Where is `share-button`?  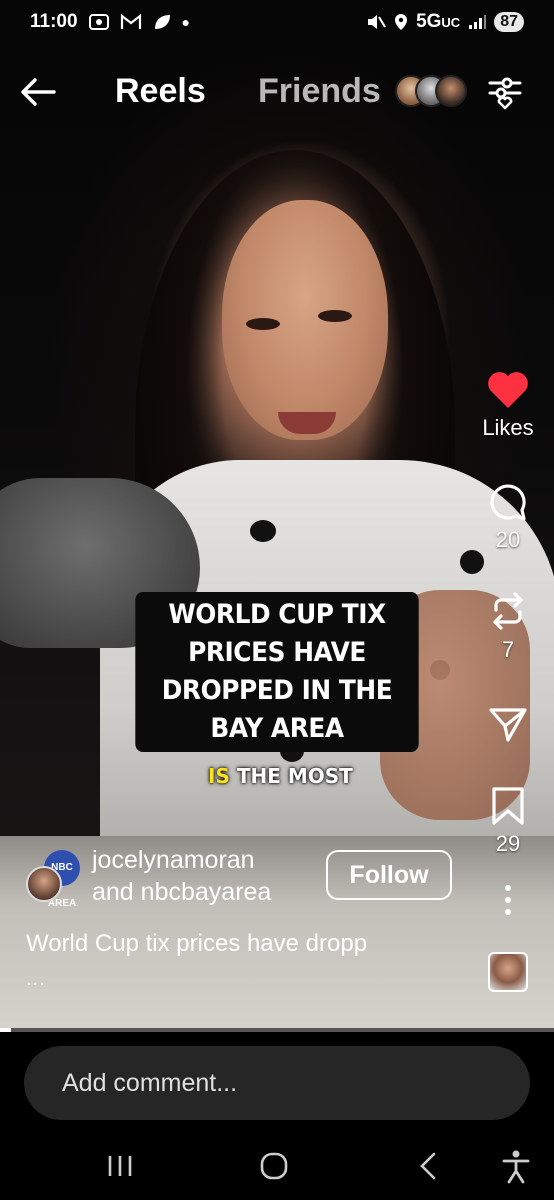
share-button is located at coordinates (508, 727).